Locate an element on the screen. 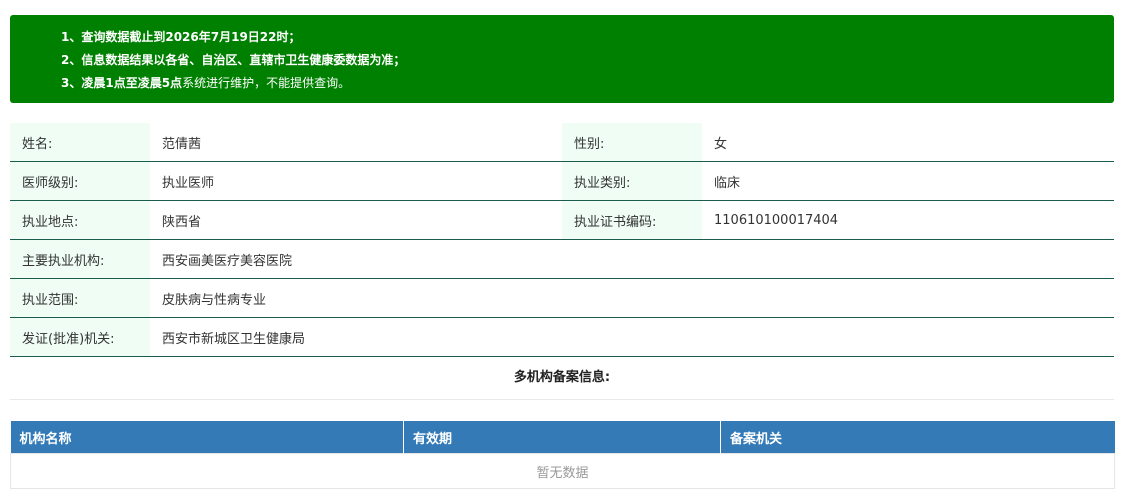 The image size is (1124, 495). info-row-org: 主要执业机构: 西安画美医疗美容医院 is located at coordinates (562, 259).